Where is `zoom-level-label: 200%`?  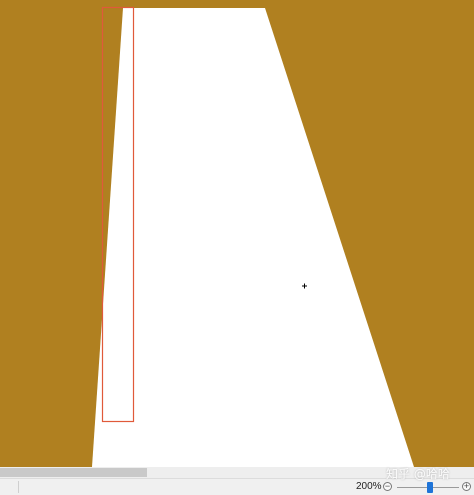
zoom-level-label: 200% is located at coordinates (369, 486).